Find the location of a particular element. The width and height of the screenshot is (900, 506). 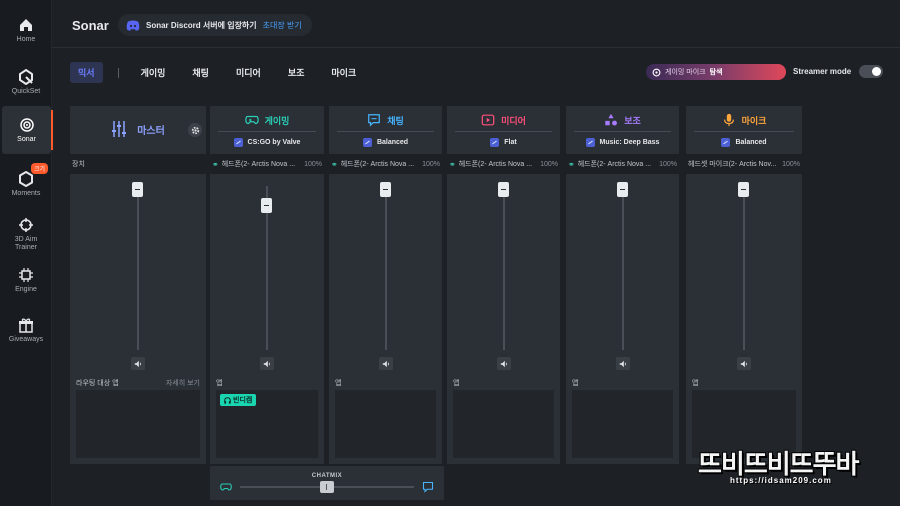

chip-icon is located at coordinates (26, 274).